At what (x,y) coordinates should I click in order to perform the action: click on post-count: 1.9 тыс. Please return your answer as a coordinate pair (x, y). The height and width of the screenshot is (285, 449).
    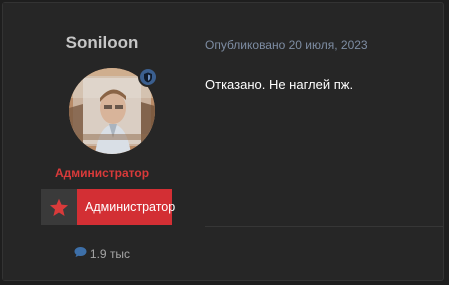
    Looking at the image, I should click on (102, 253).